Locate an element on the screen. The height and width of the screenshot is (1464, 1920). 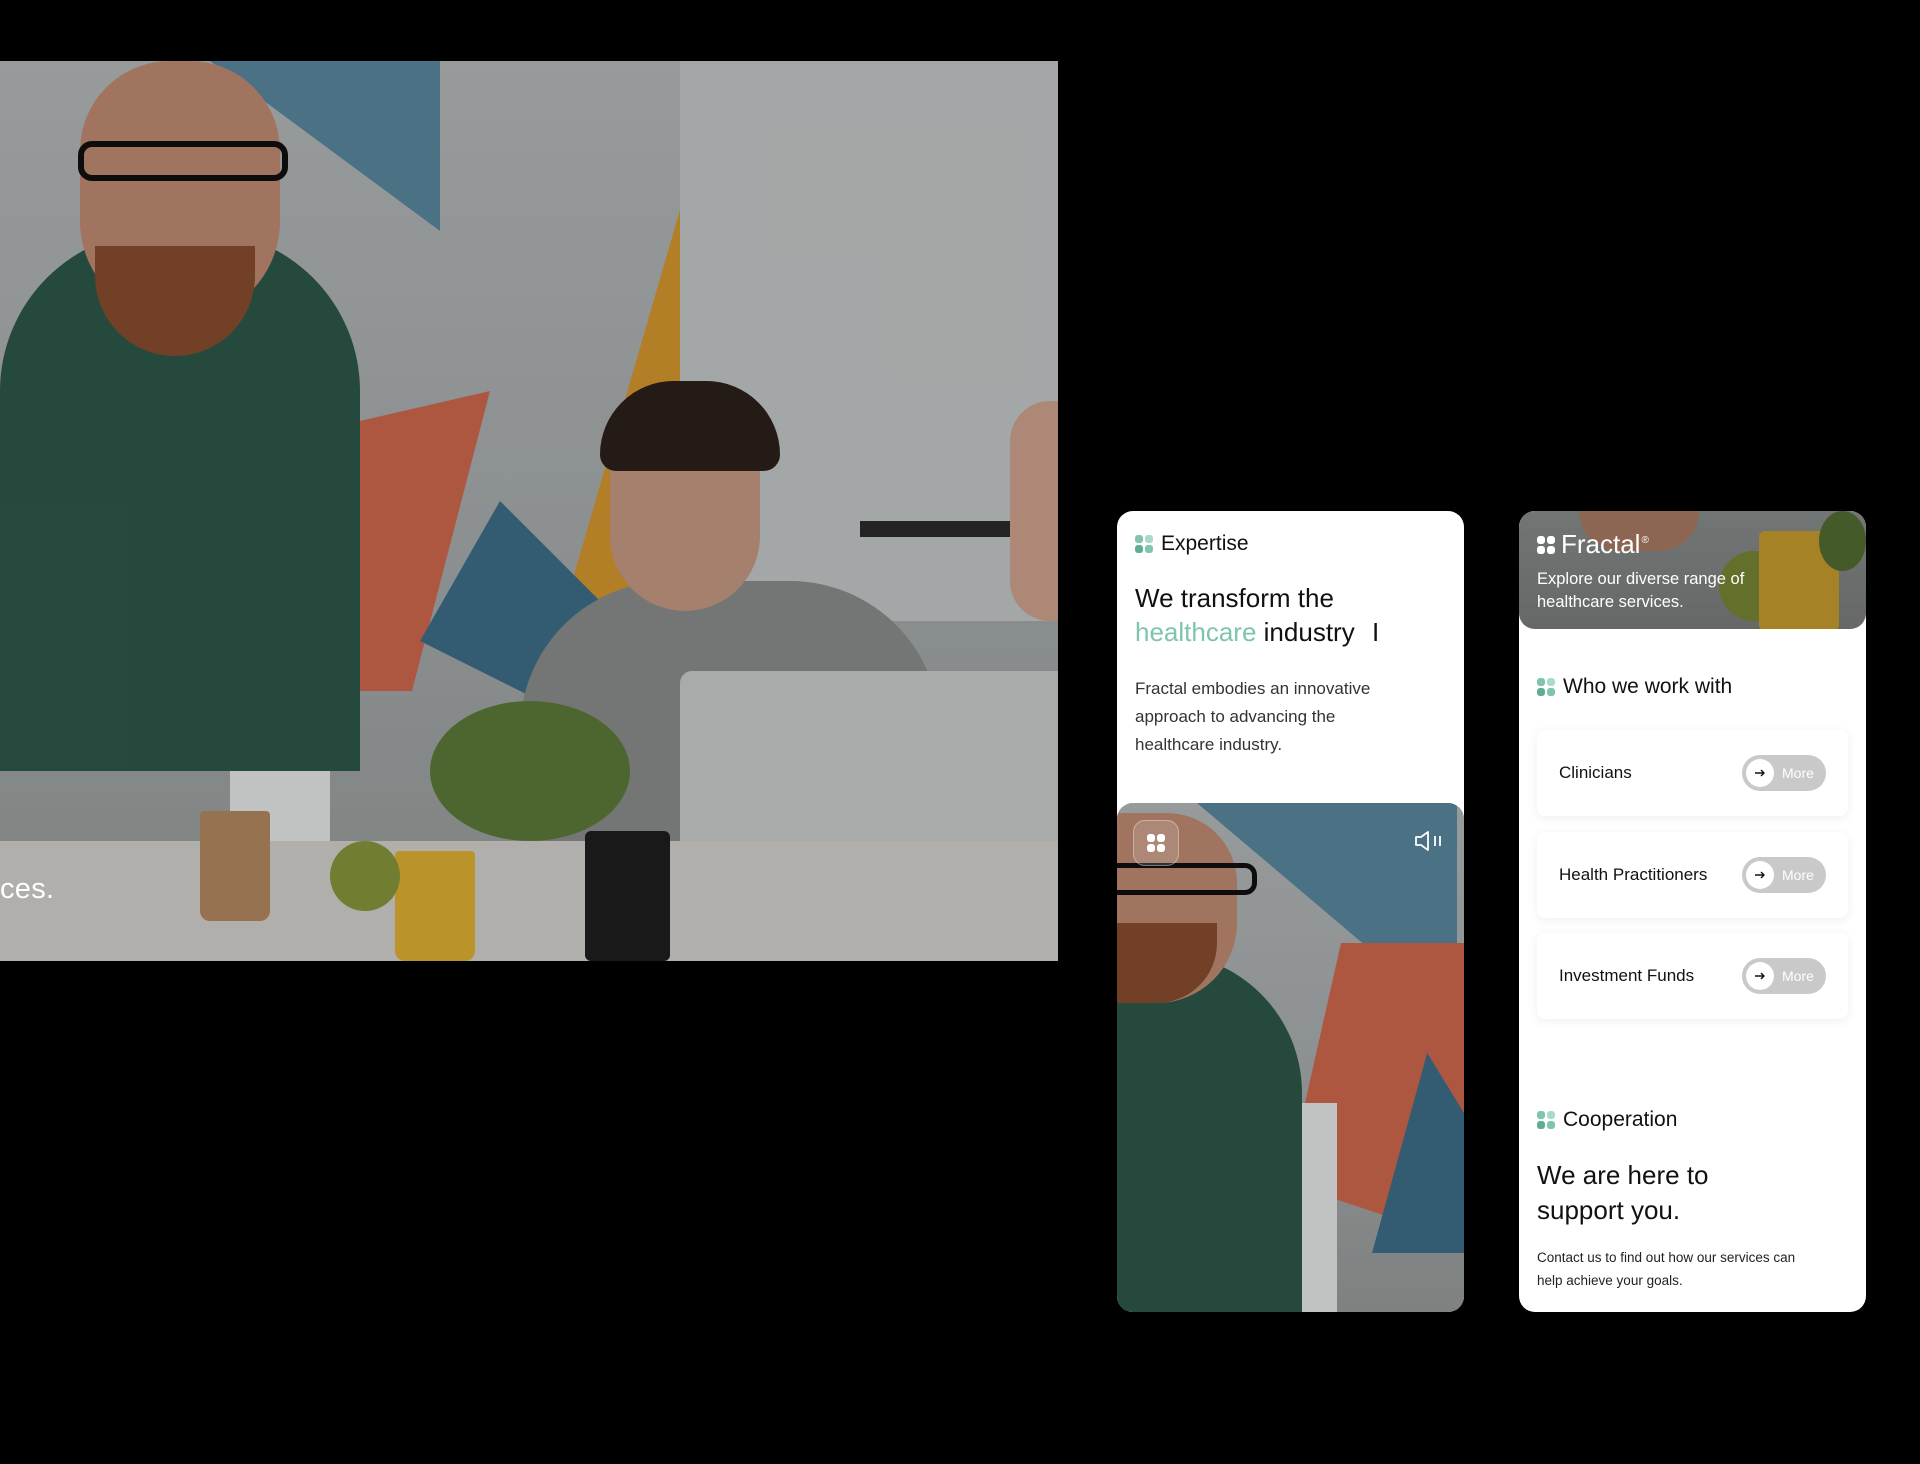
cooperation-headline: We are here to support you. is located at coordinates (1623, 1192).